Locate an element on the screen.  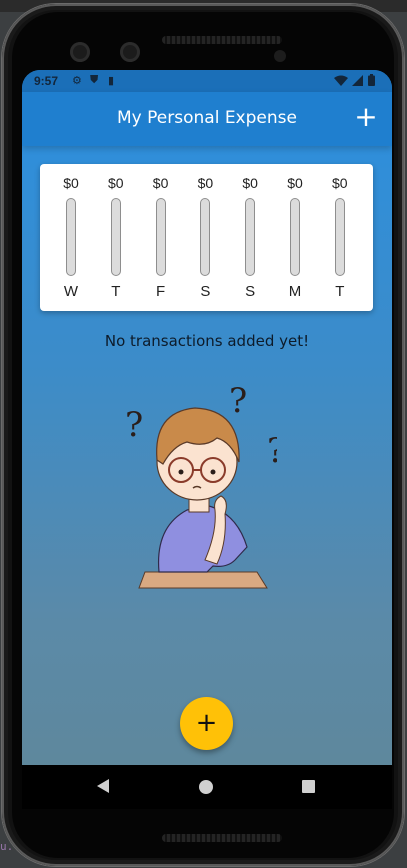
app-bar: My Personal Expense + is located at coordinates (207, 119).